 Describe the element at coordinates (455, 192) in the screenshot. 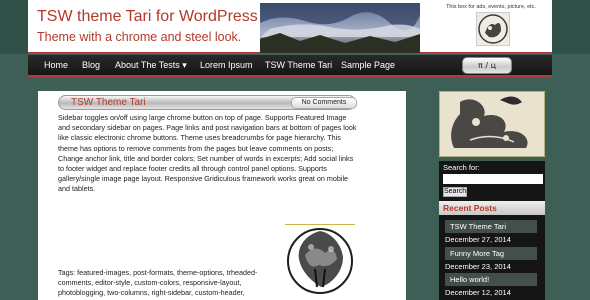

I see `search-button: Search` at that location.